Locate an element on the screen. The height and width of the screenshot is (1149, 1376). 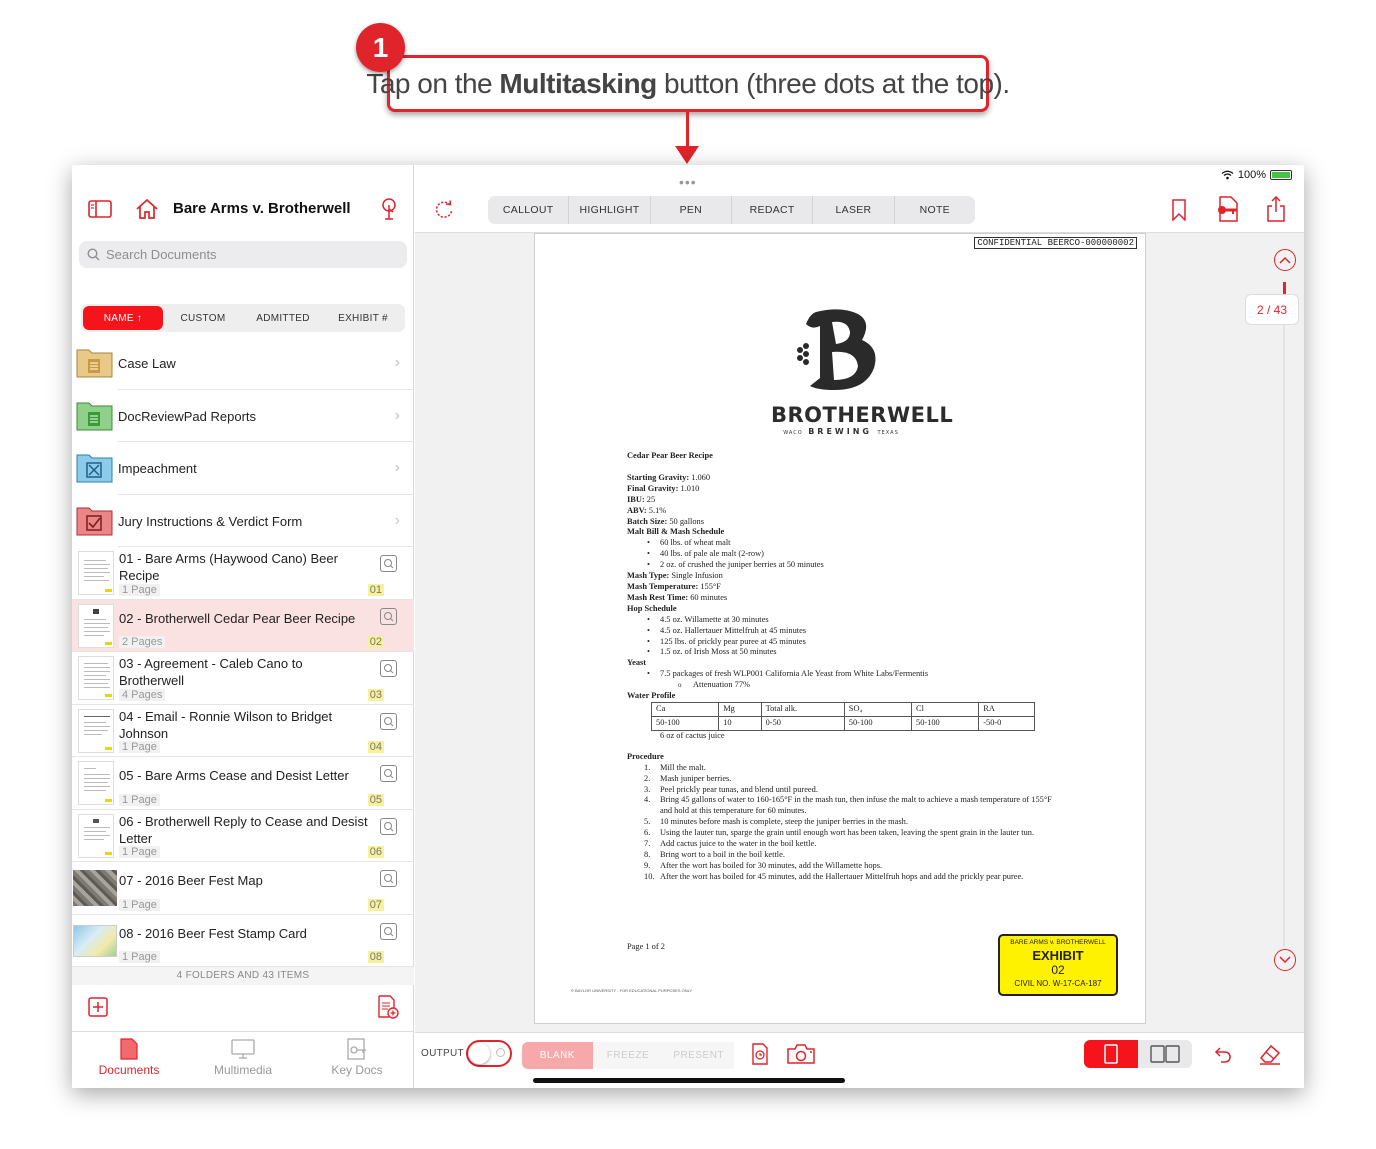
tool-laser: LASER is located at coordinates (854, 210).